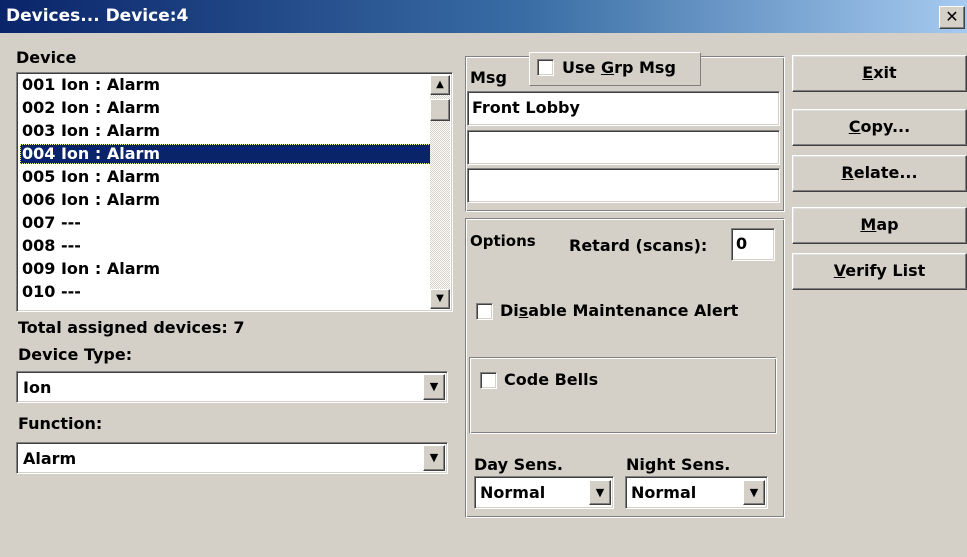 The height and width of the screenshot is (557, 967). I want to click on night-sens-dropdown-button: ▼, so click(754, 492).